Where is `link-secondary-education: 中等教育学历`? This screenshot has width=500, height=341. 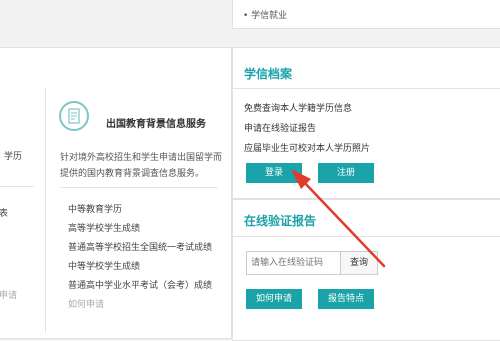 link-secondary-education: 中等教育学历 is located at coordinates (95, 208).